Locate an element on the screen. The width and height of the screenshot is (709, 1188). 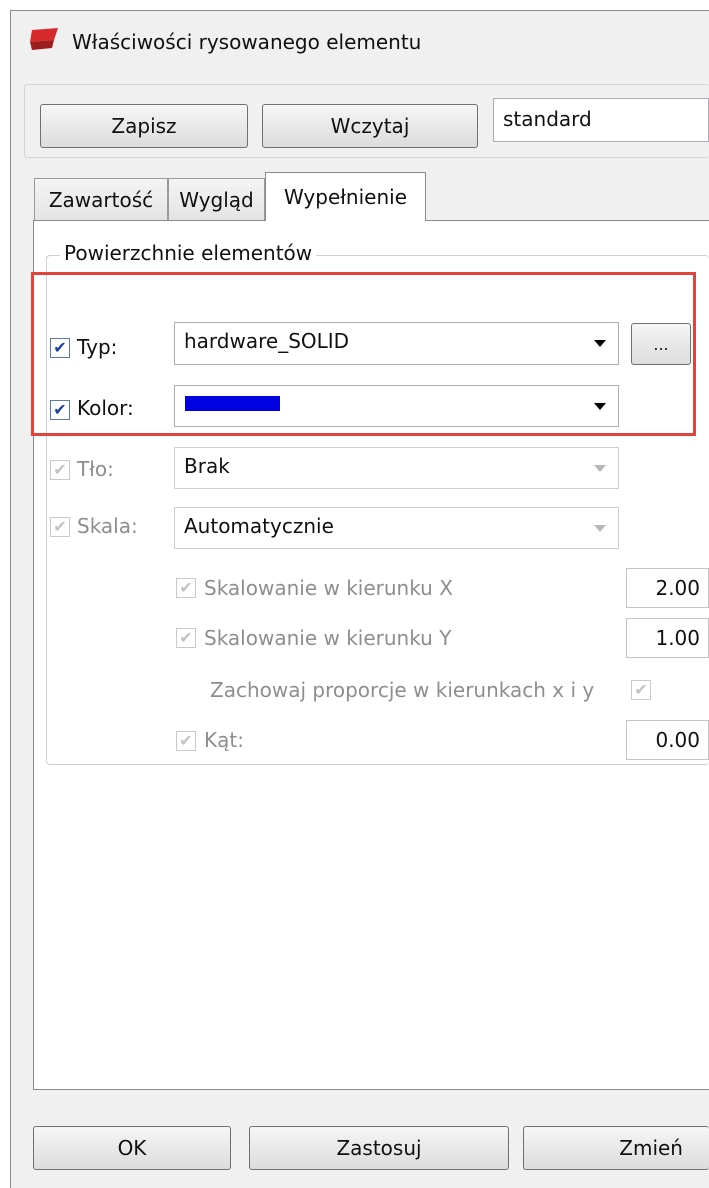
tab-zawartosc: Zawartość is located at coordinates (101, 199).